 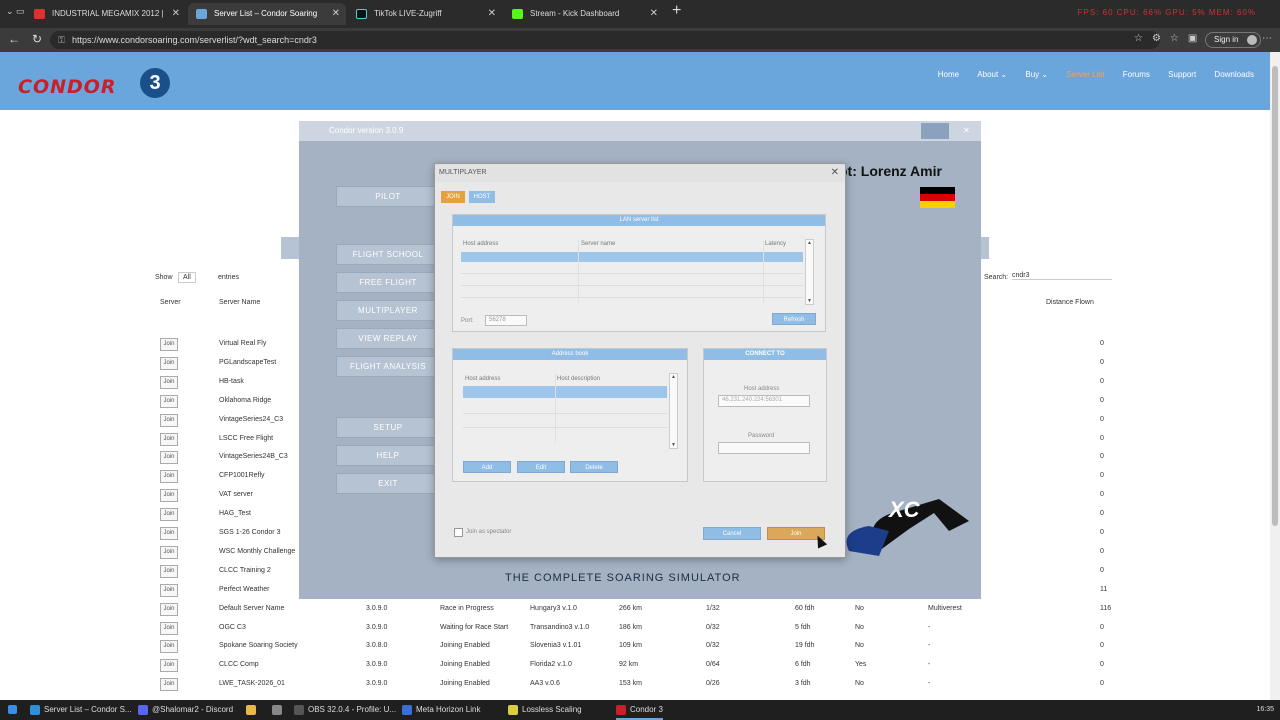 I want to click on password-input, so click(x=764, y=448).